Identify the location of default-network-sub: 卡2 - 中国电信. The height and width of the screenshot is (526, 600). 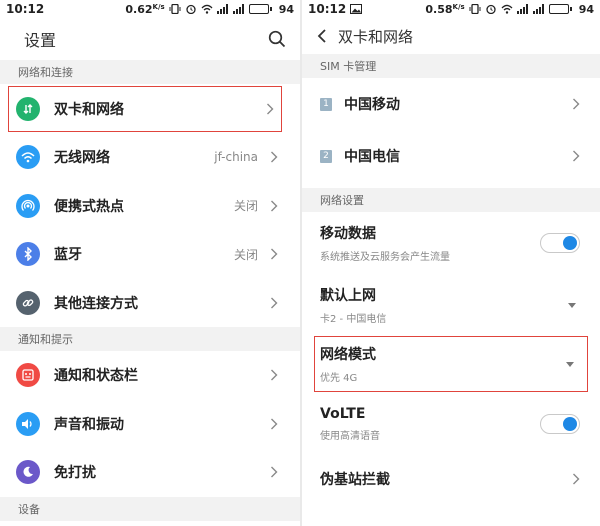
(353, 319).